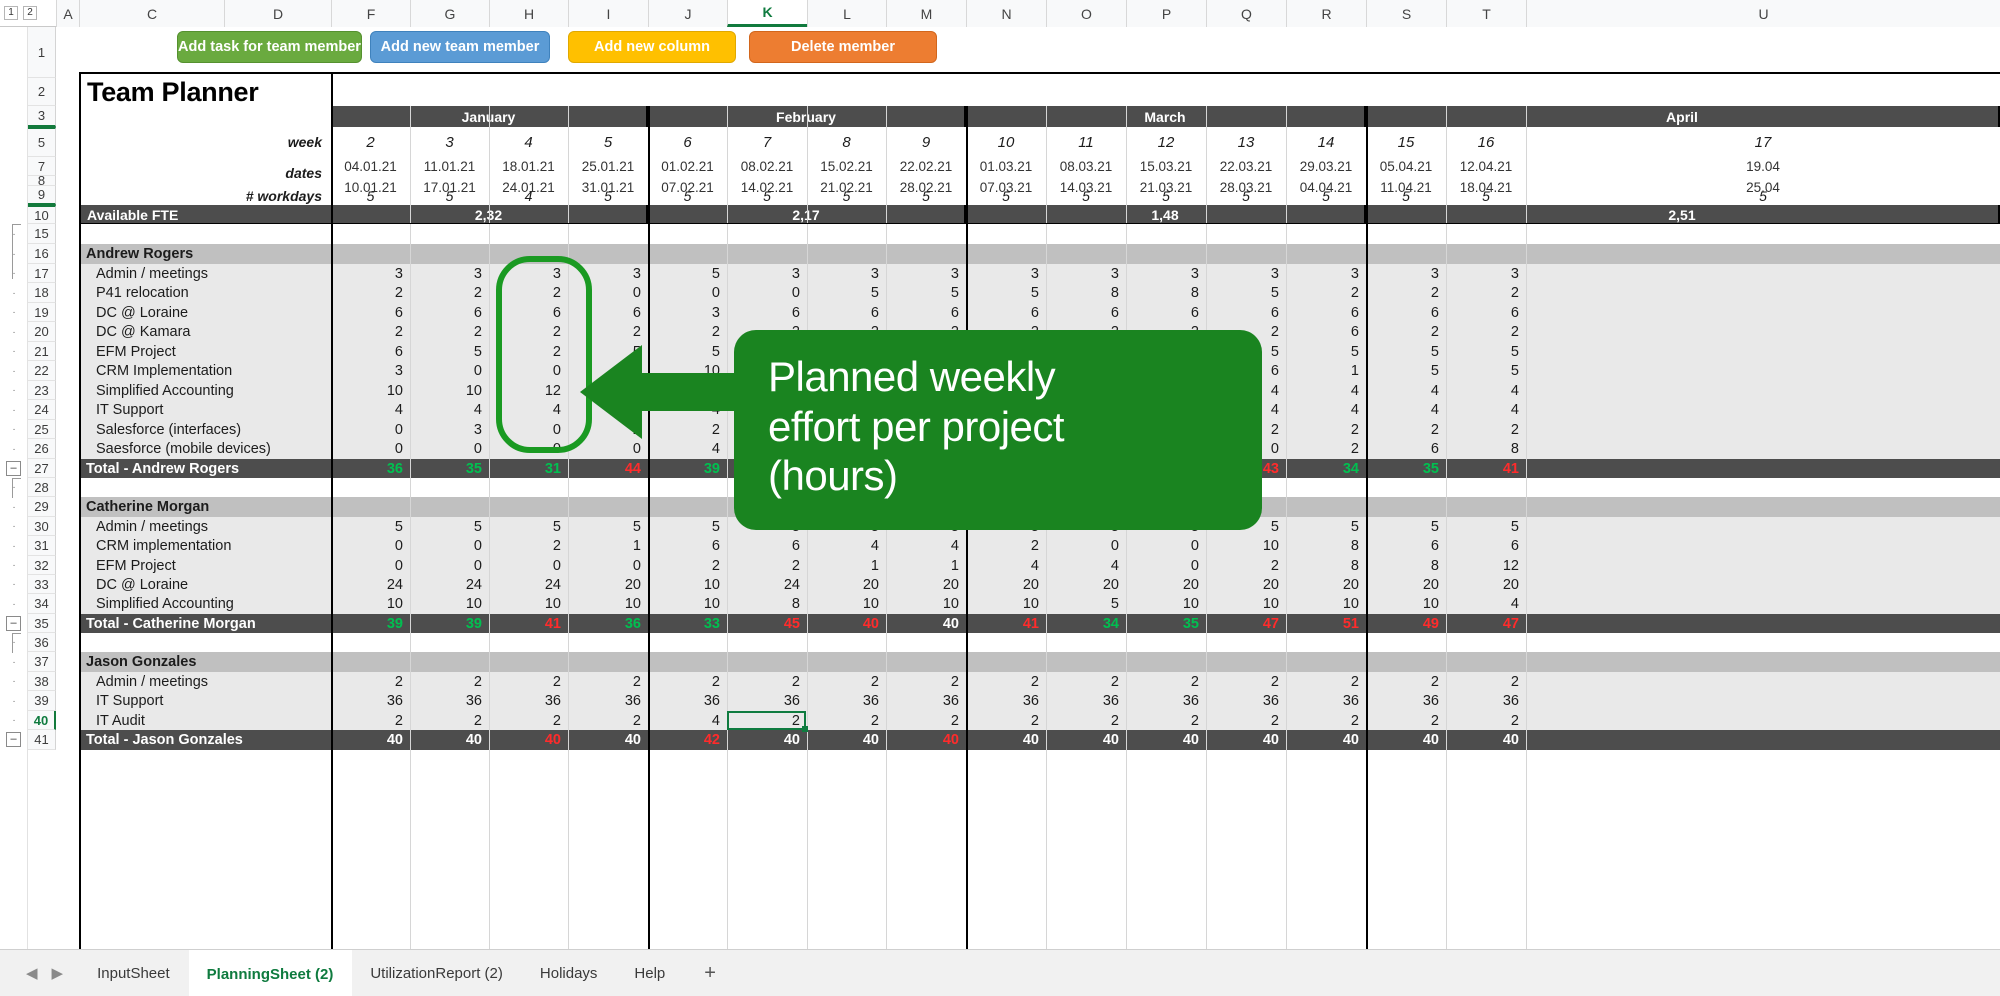  What do you see at coordinates (42, 254) in the screenshot?
I see `row-header-16: 16` at bounding box center [42, 254].